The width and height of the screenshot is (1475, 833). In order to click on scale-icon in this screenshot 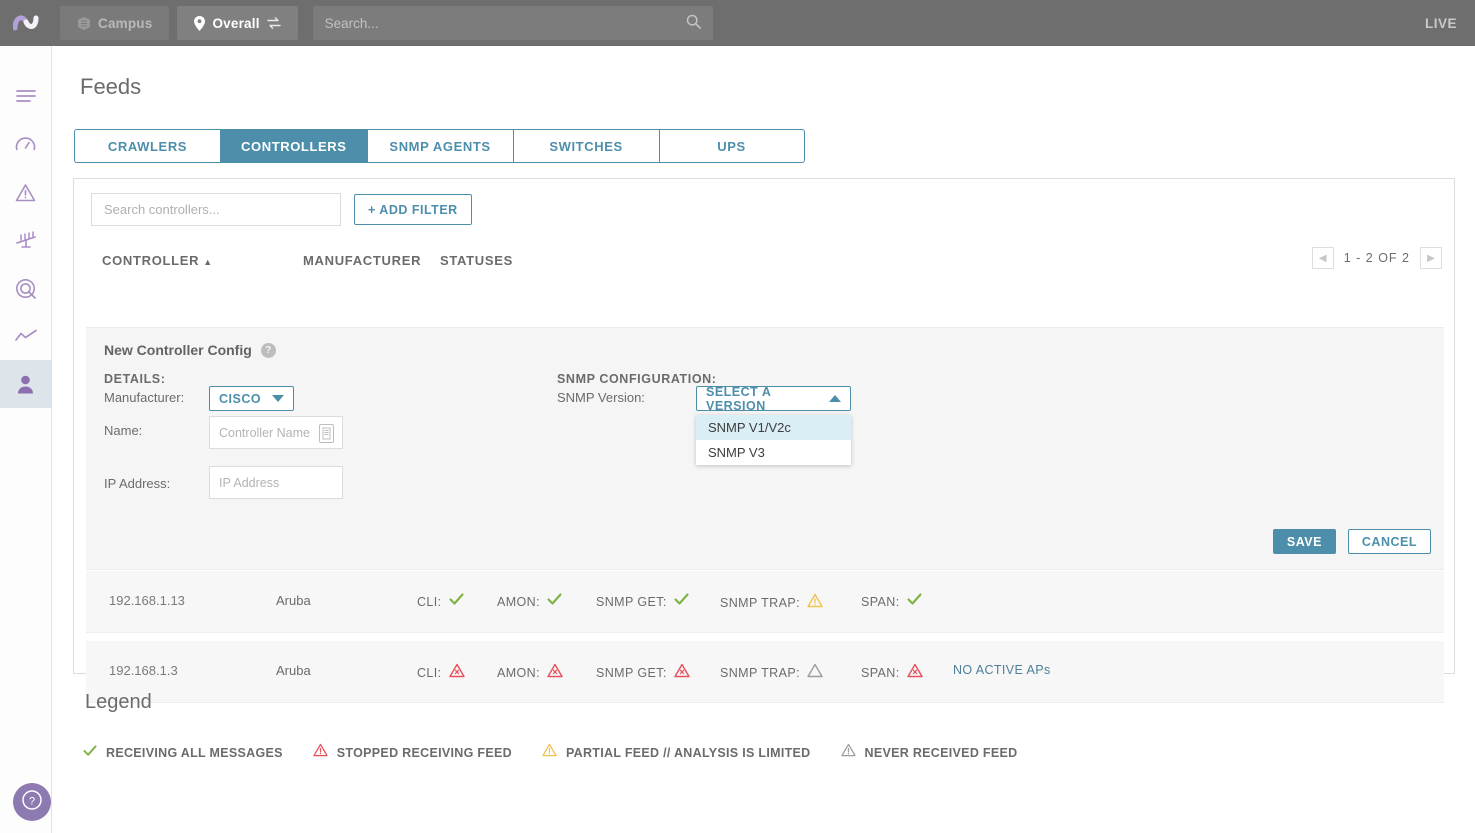, I will do `click(26, 240)`.